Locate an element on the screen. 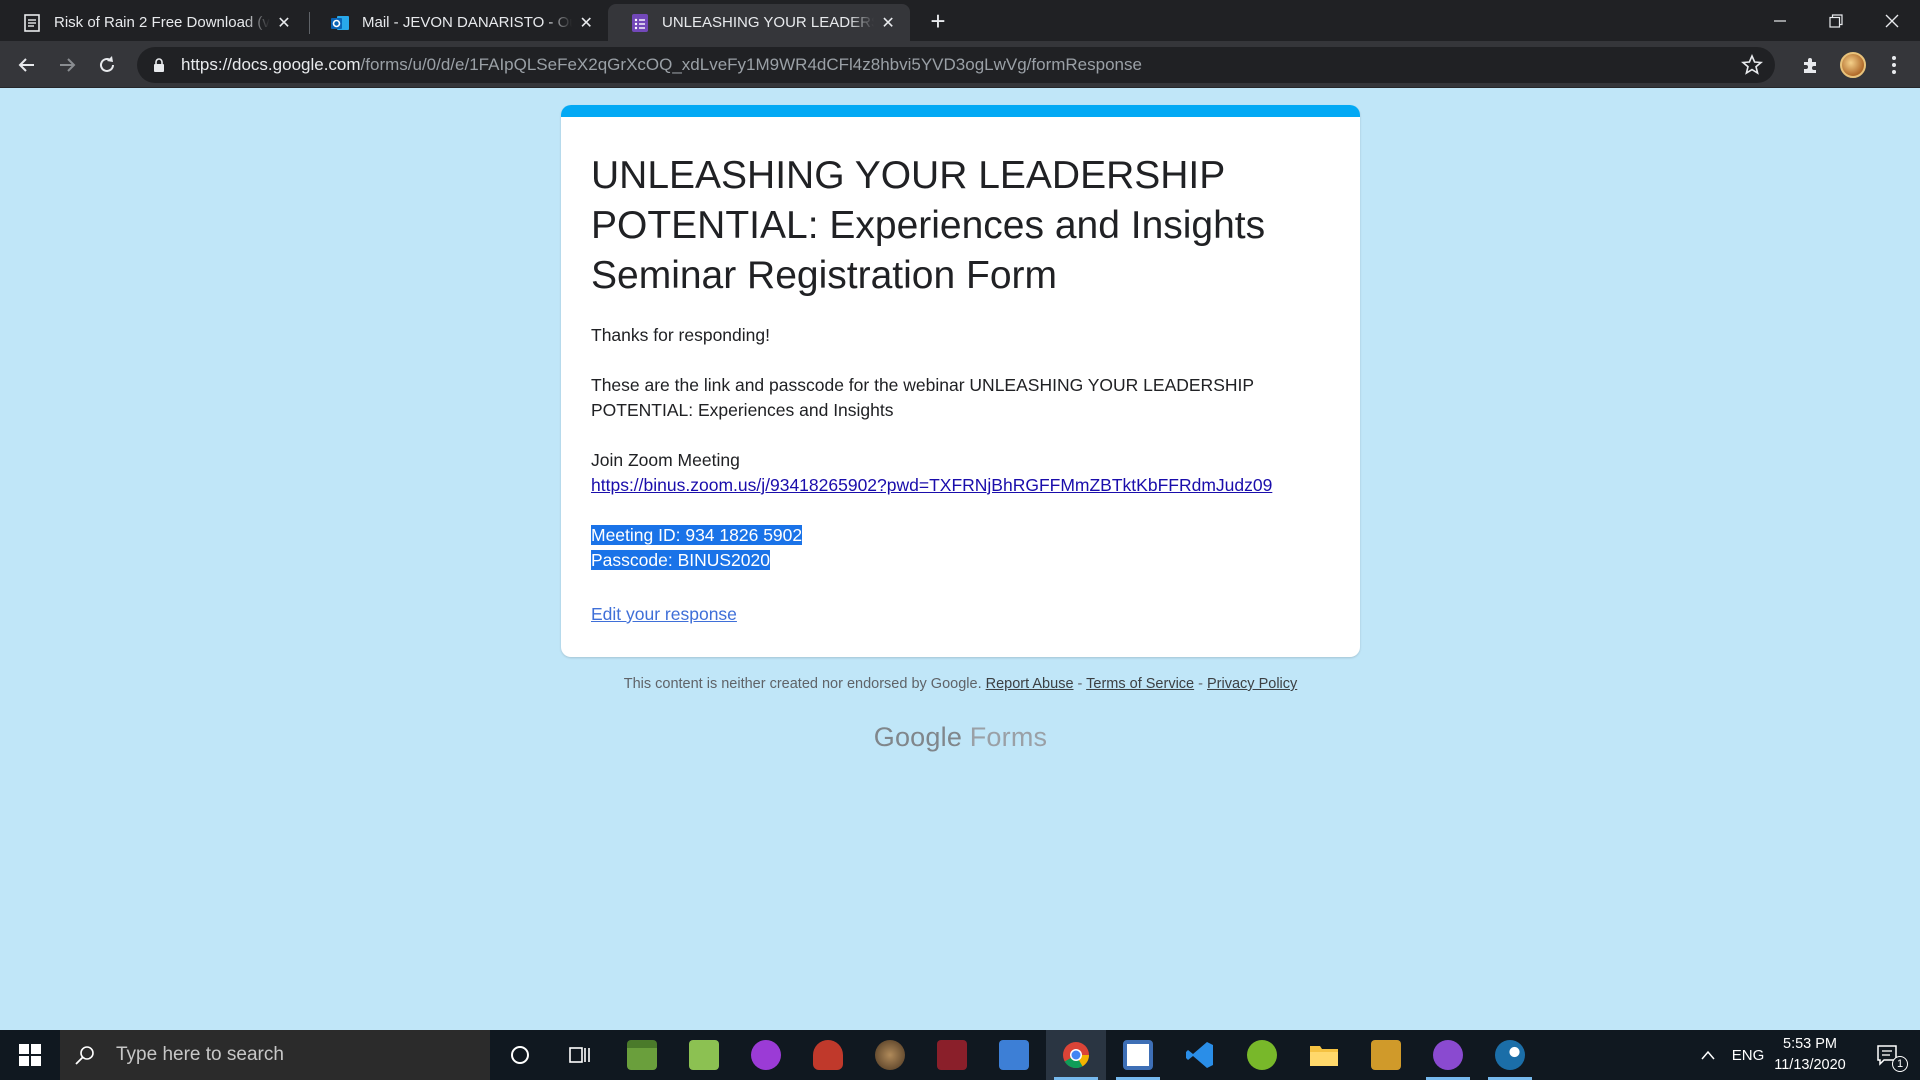 This screenshot has width=1920, height=1080. utorrent-icon is located at coordinates (1262, 1055).